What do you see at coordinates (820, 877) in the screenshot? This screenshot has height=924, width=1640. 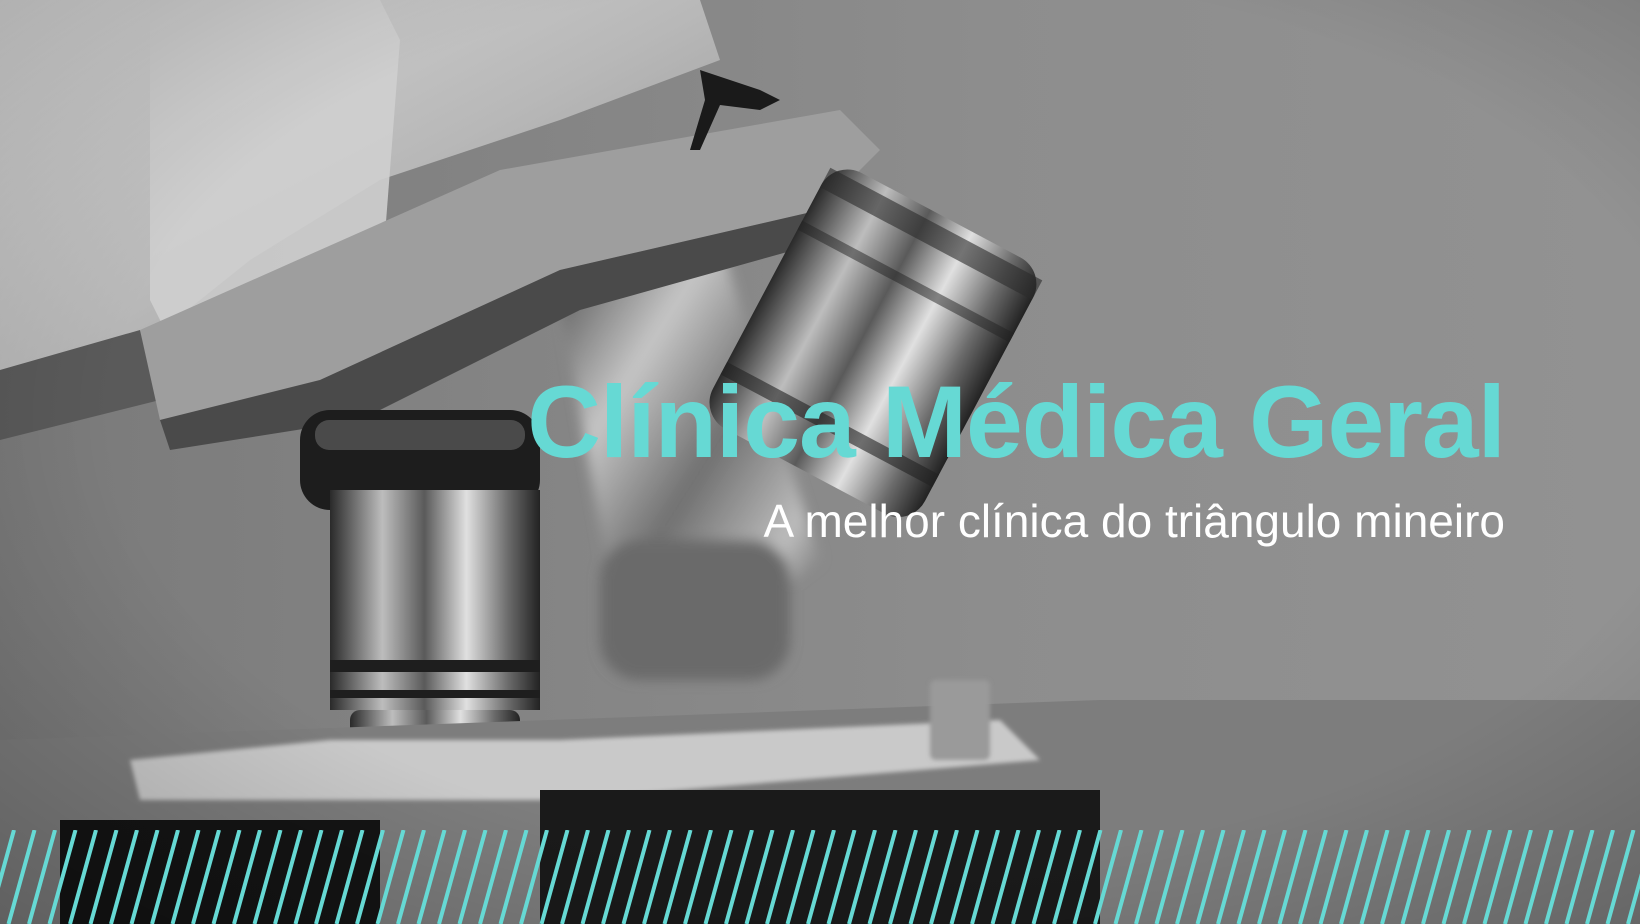 I see `diagonal-stripes-decoration` at bounding box center [820, 877].